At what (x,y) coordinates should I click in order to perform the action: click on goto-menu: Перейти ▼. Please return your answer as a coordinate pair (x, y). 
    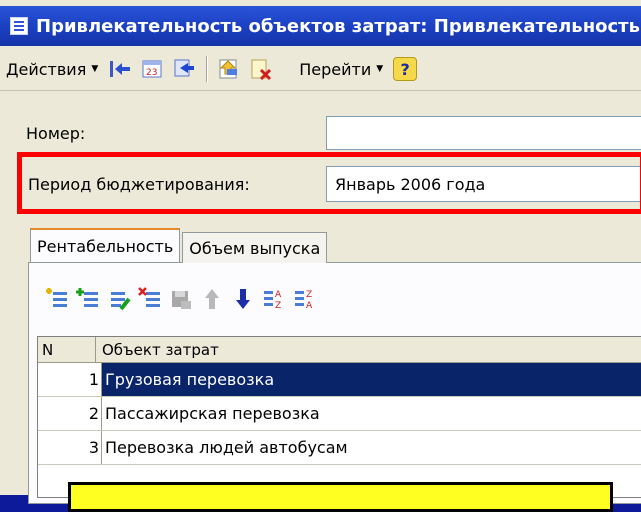
    Looking at the image, I should click on (341, 69).